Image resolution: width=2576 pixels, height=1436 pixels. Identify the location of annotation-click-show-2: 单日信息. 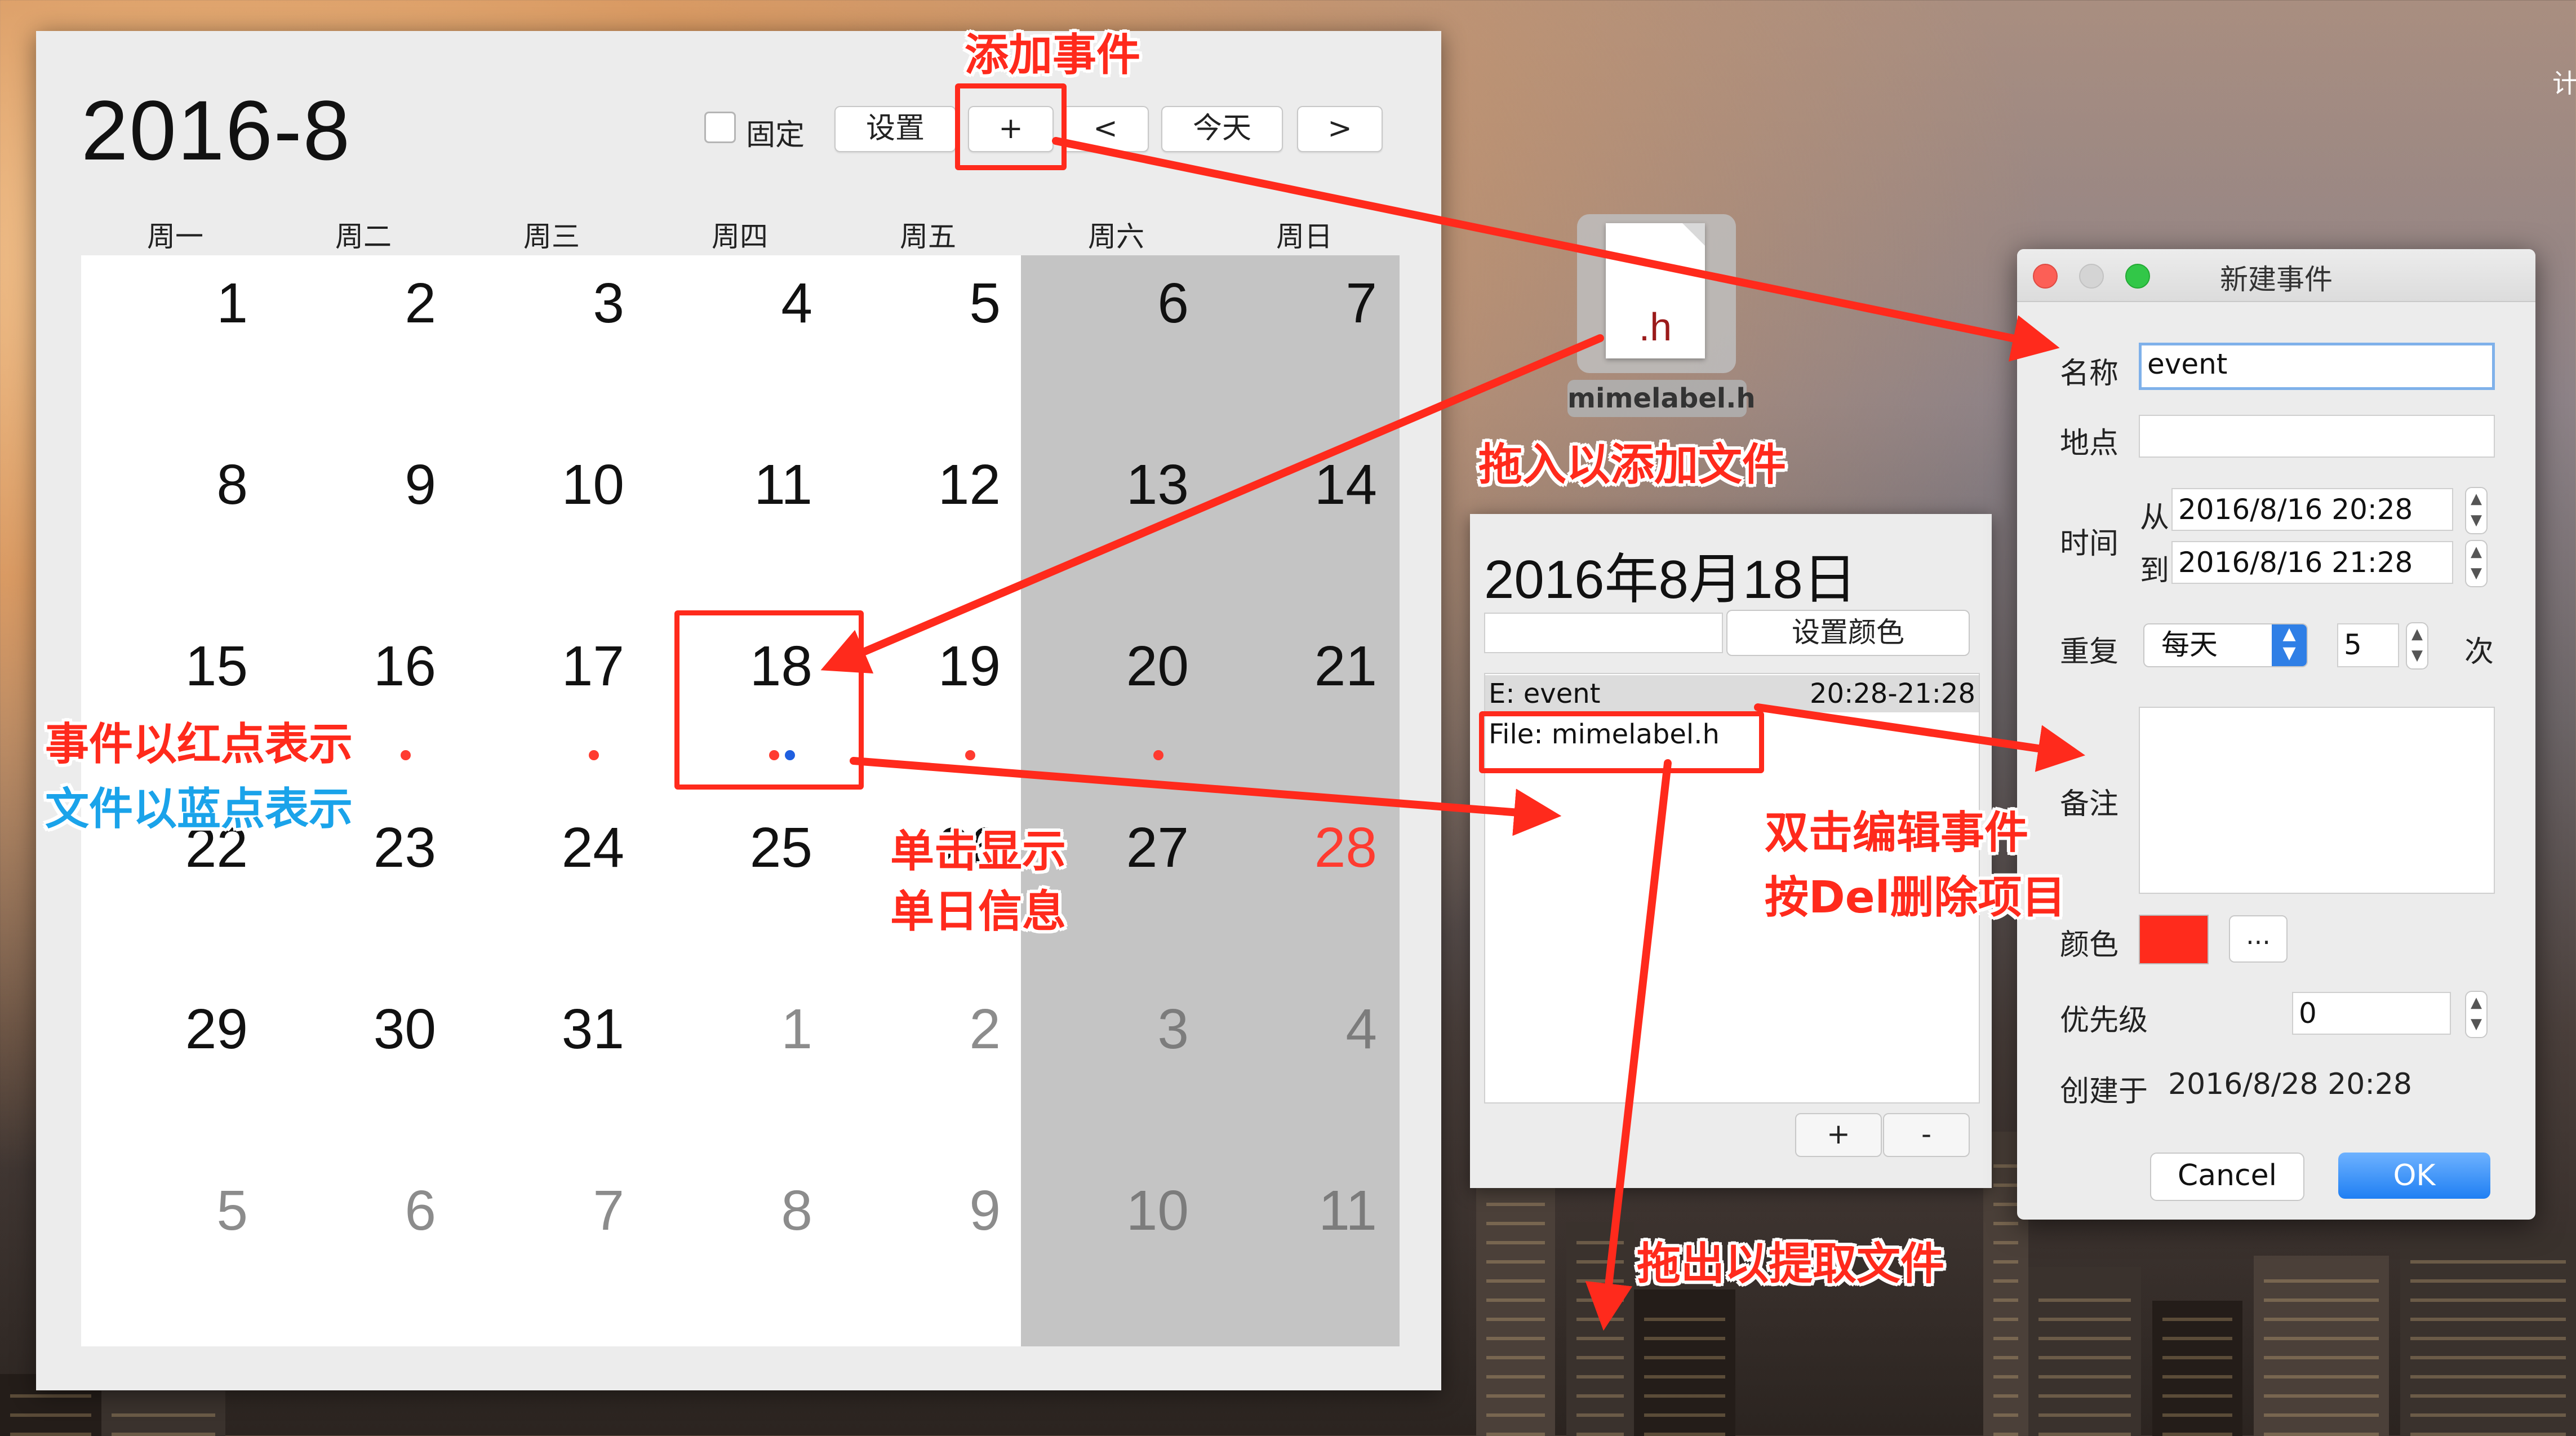
(978, 912).